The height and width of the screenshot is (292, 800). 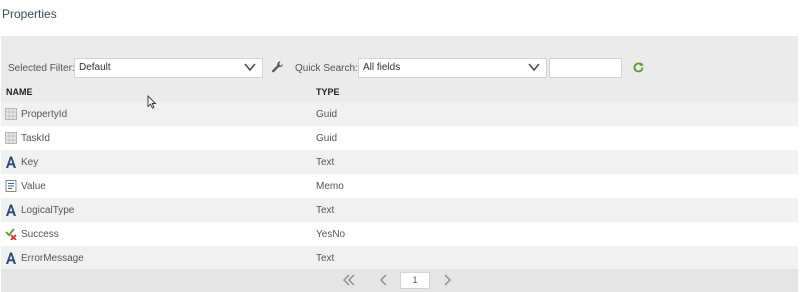 What do you see at coordinates (330, 186) in the screenshot?
I see `property-type: Memo` at bounding box center [330, 186].